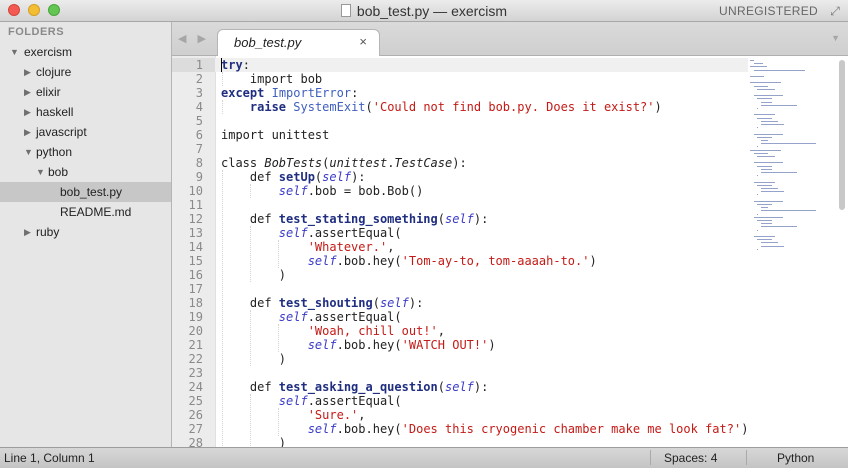  Describe the element at coordinates (195, 303) in the screenshot. I see `line-number: 18` at that location.